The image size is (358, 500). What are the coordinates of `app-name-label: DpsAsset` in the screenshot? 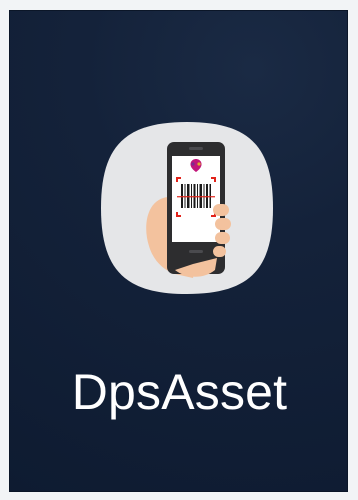 It's located at (179, 392).